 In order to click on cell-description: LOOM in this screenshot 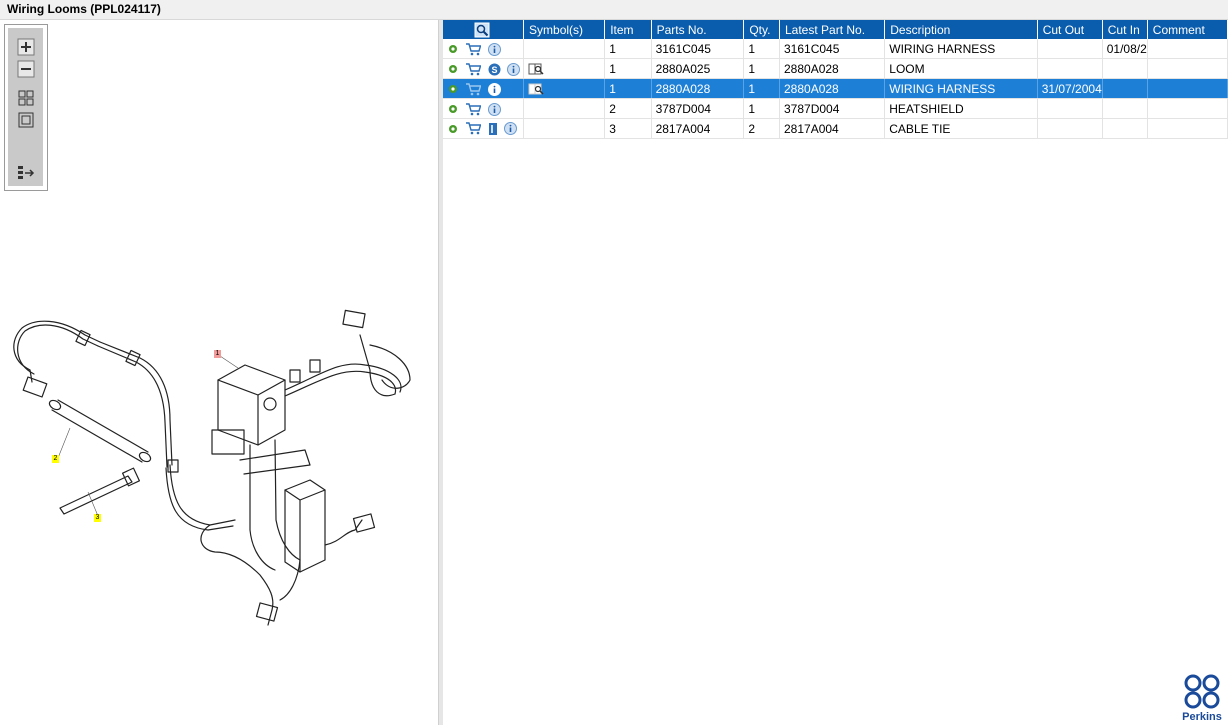, I will do `click(961, 68)`.